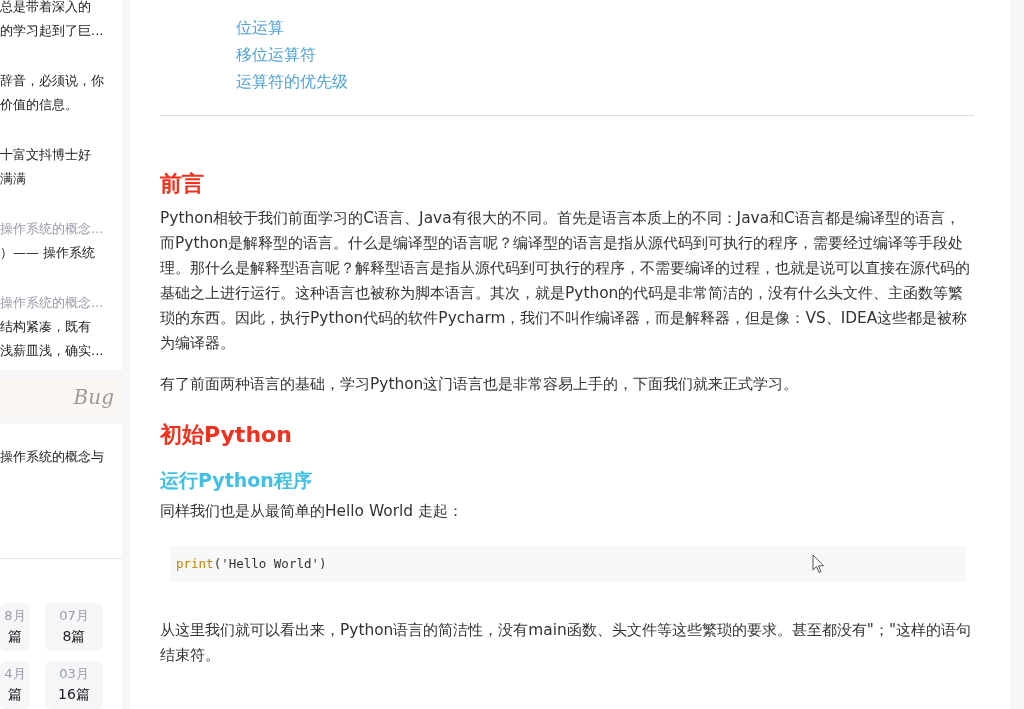 The width and height of the screenshot is (1024, 709). What do you see at coordinates (74, 674) in the screenshot?
I see `archive-month: 03月` at bounding box center [74, 674].